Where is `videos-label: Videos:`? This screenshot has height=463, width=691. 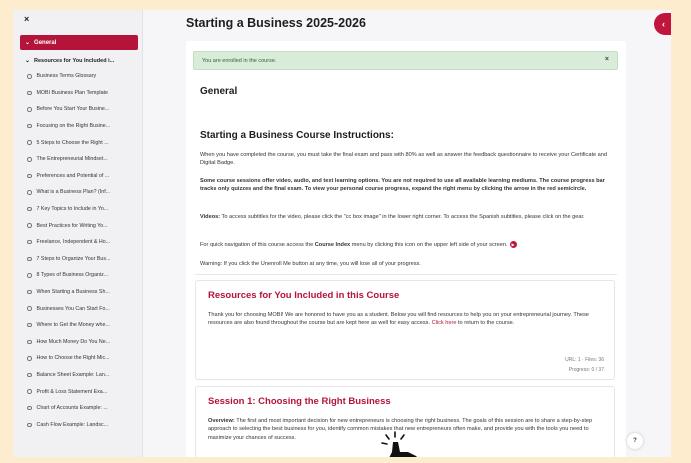 videos-label: Videos: is located at coordinates (210, 217).